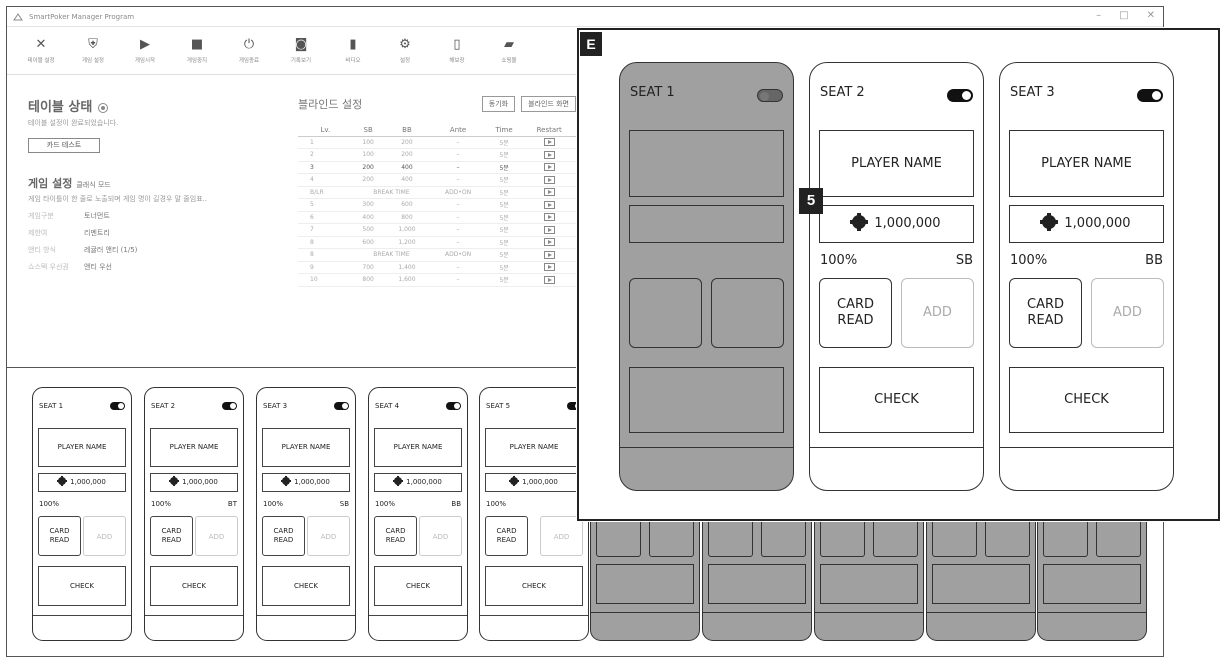 This screenshot has height=664, width=1223. I want to click on seat-name: SEAT 3, so click(1032, 92).